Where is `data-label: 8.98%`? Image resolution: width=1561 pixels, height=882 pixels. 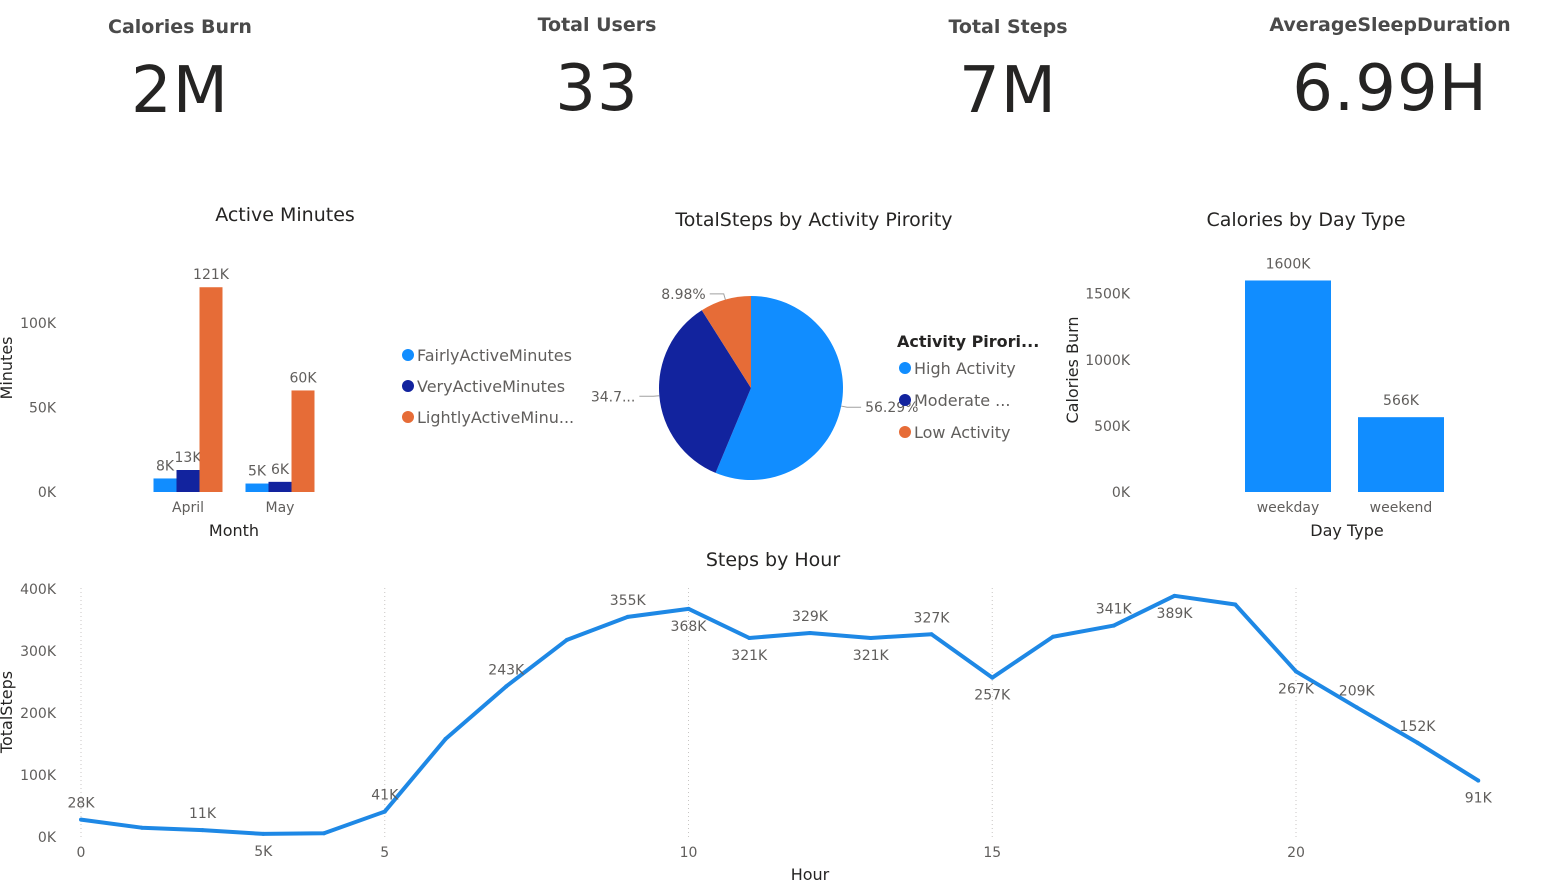
data-label: 8.98% is located at coordinates (683, 295).